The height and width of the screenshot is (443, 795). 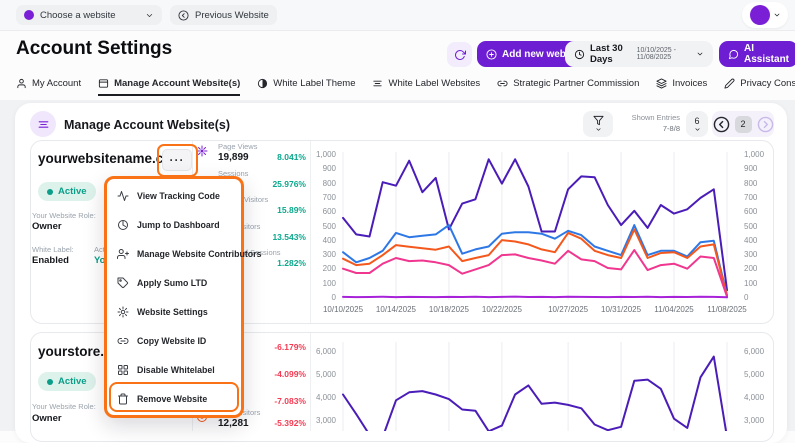 I want to click on status-badge-2: Active, so click(x=67, y=381).